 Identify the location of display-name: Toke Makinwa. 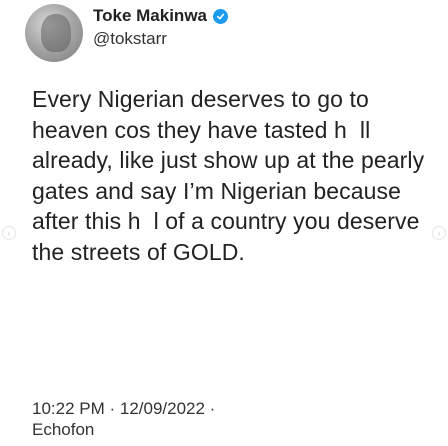
(150, 16).